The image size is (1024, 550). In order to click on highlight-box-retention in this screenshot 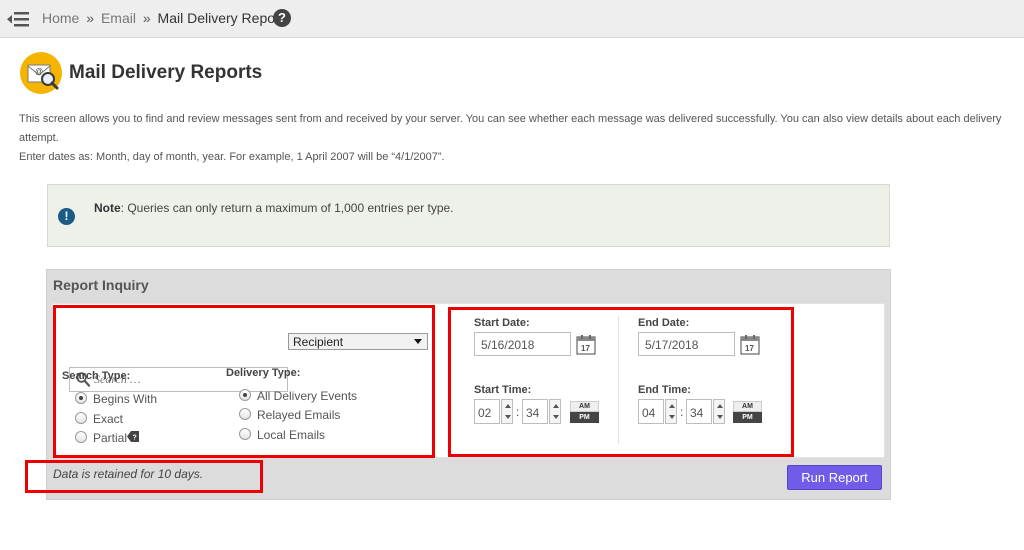, I will do `click(144, 476)`.